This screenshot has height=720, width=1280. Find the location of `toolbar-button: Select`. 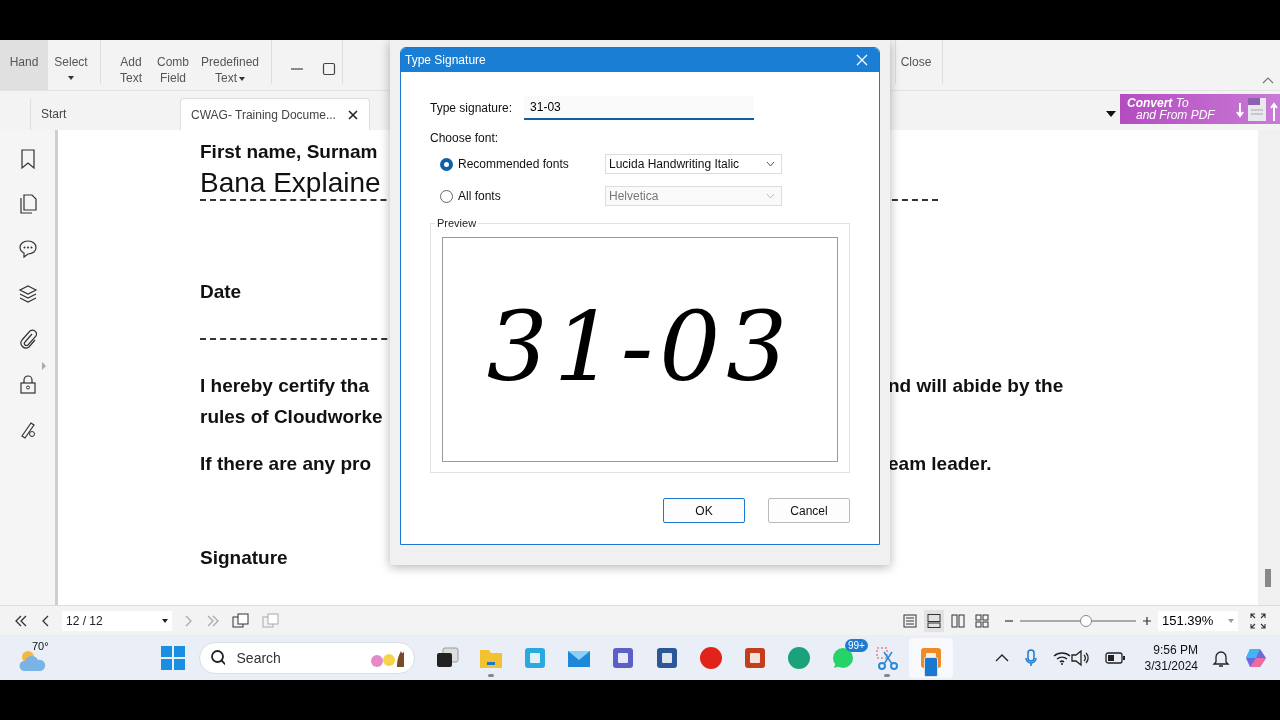

toolbar-button: Select is located at coordinates (71, 65).